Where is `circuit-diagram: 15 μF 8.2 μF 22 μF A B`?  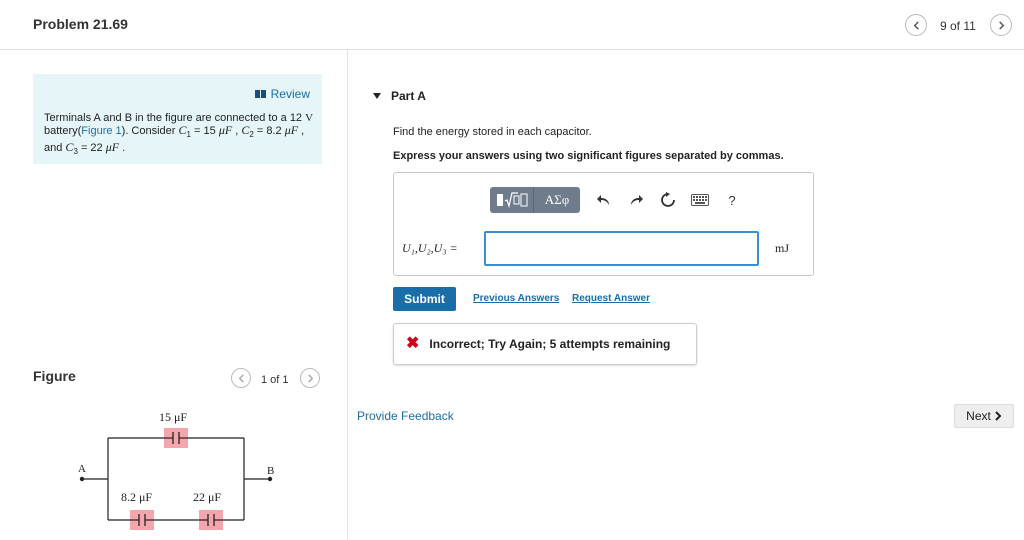
circuit-diagram: 15 μF 8.2 μF 22 μF A B is located at coordinates (176, 470).